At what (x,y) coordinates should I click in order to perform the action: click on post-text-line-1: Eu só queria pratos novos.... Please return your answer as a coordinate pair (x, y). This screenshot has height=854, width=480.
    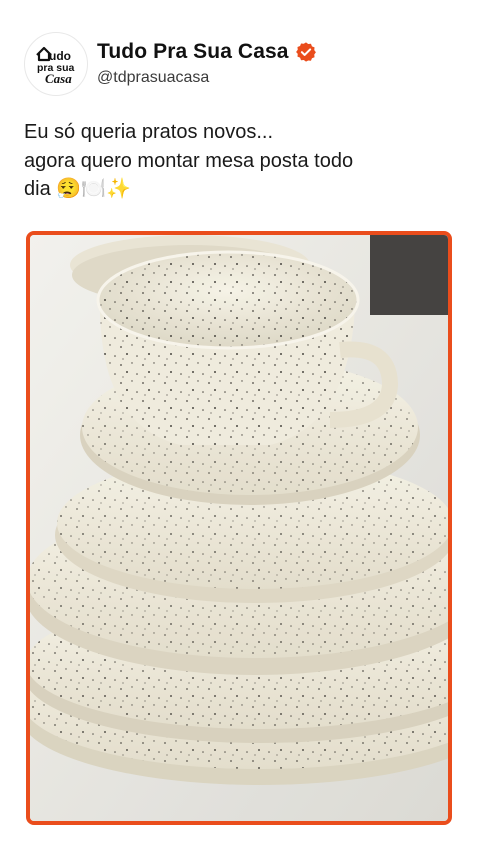
    Looking at the image, I should click on (149, 132).